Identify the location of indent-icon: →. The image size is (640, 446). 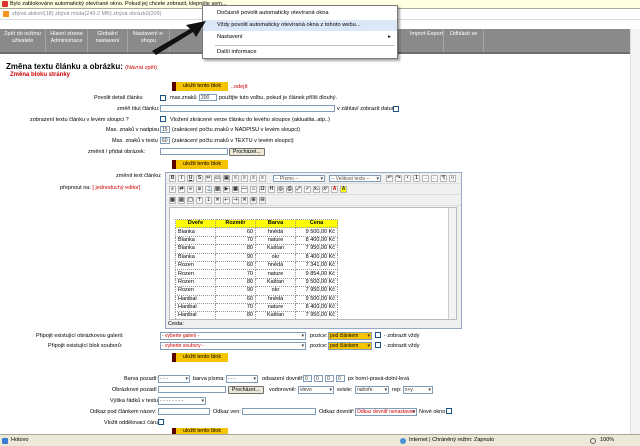
(425, 178).